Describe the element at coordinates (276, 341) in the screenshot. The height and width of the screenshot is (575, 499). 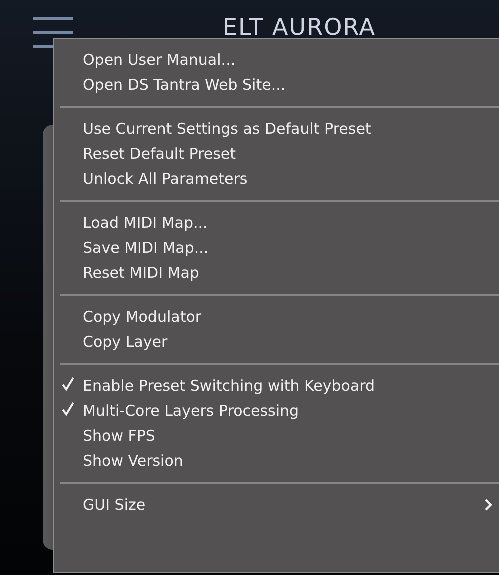
I see `menu-item: Copy Layer` at that location.